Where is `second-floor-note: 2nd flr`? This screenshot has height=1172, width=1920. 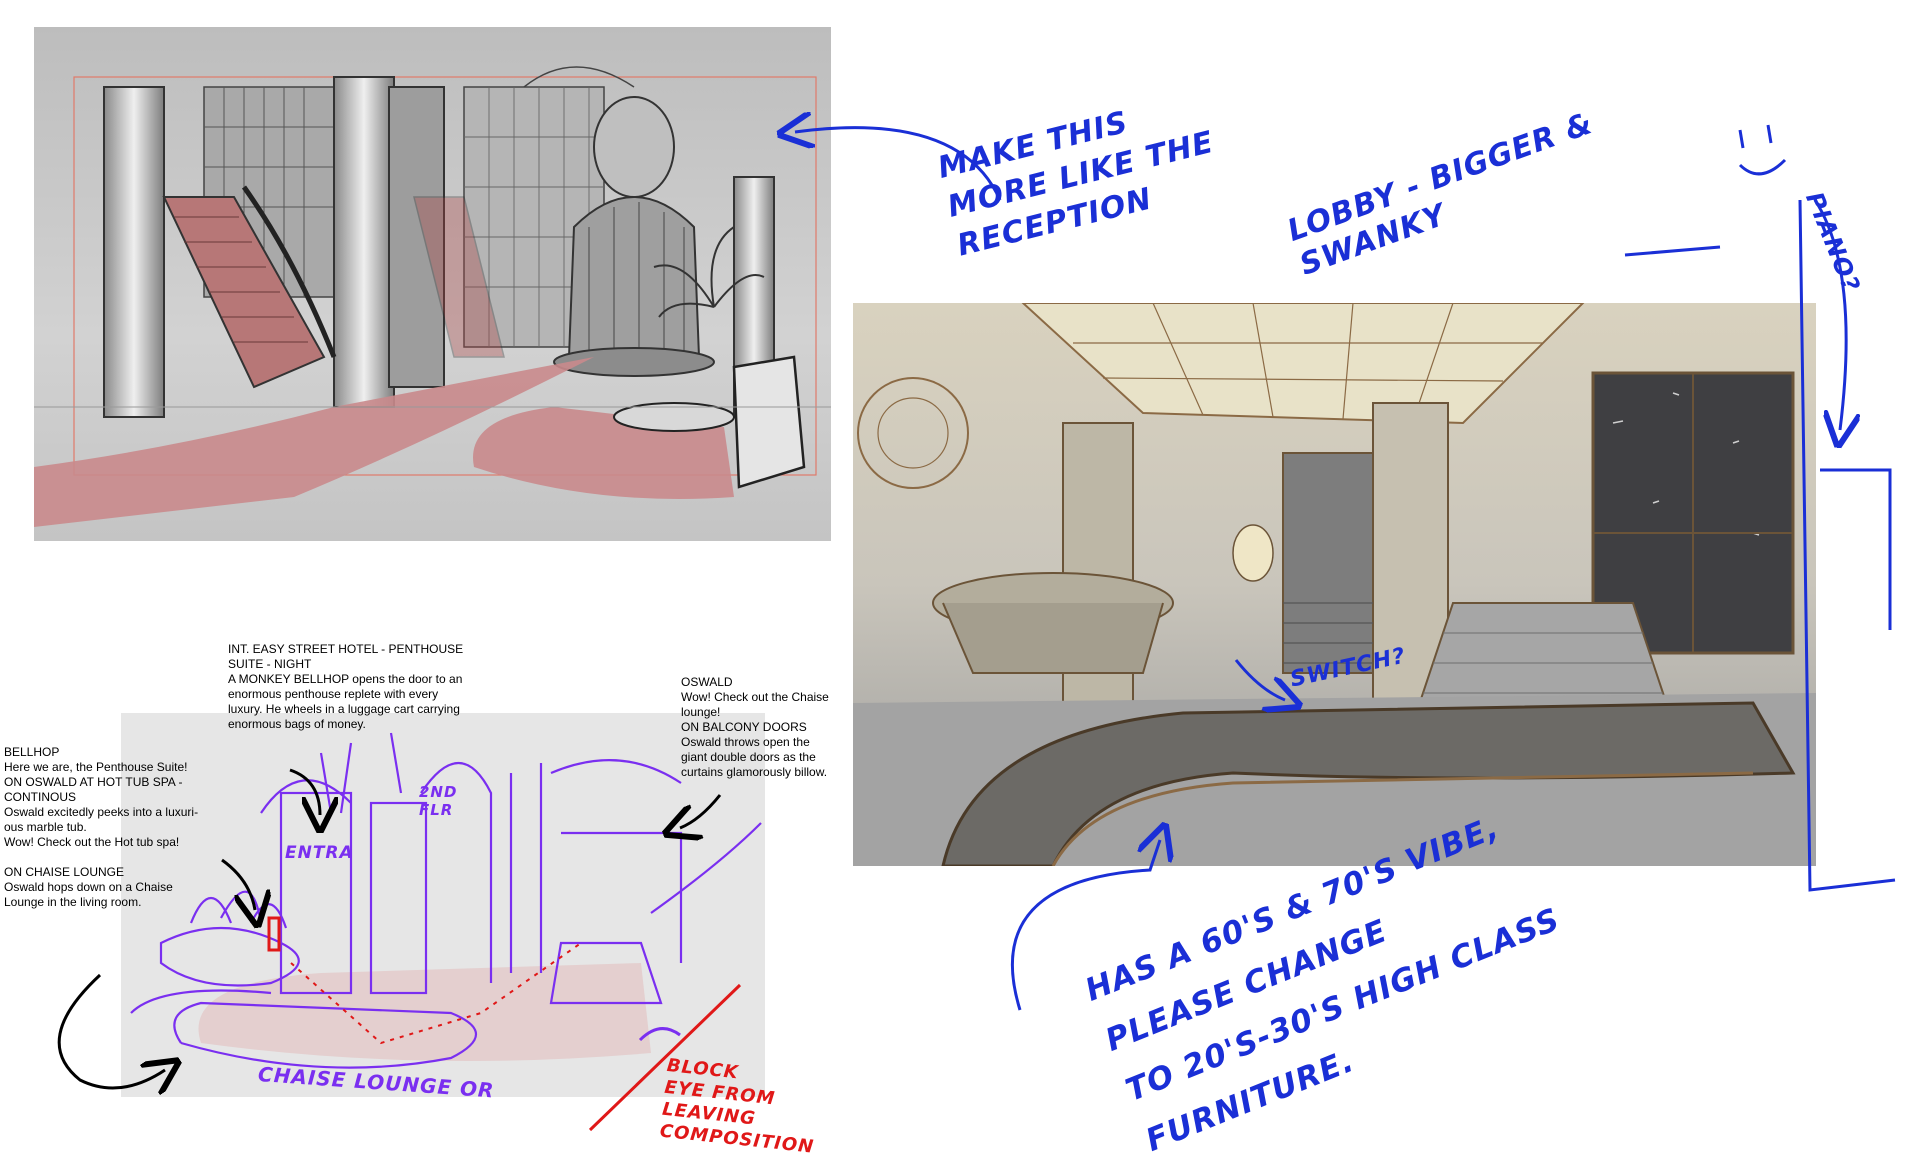
second-floor-note: 2nd flr is located at coordinates (438, 801).